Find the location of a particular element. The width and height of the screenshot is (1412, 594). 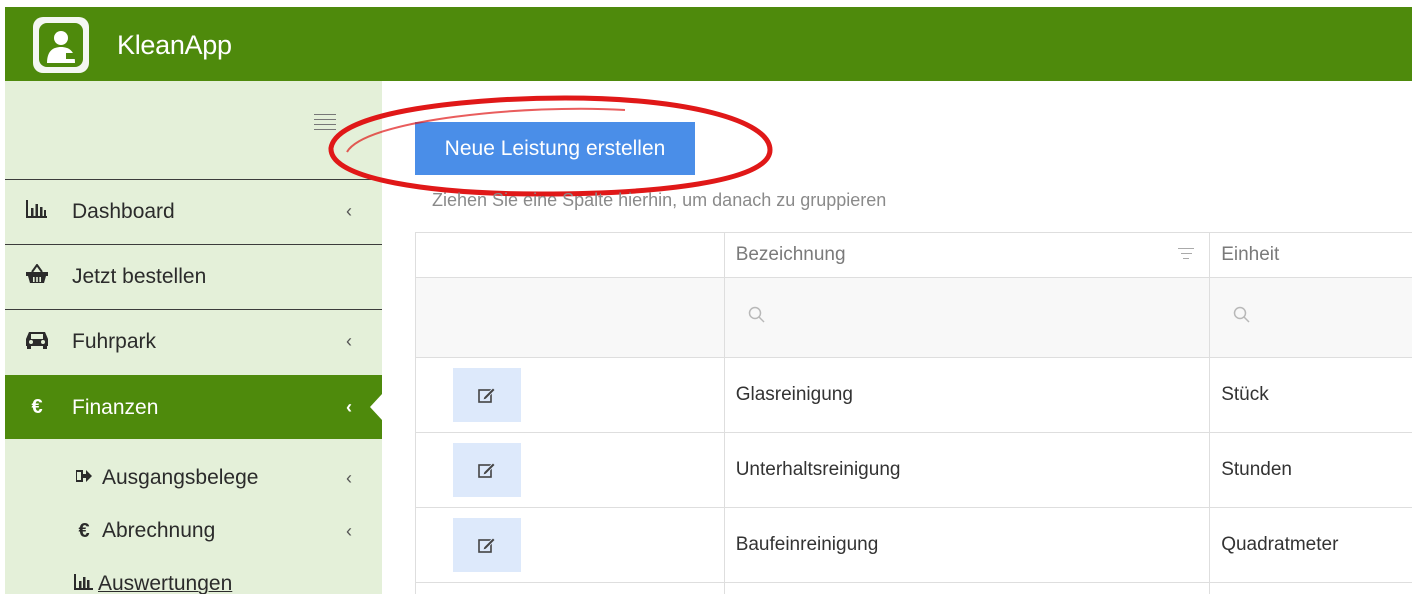

sidebar-item-label: Jetzt bestellen is located at coordinates (139, 276).